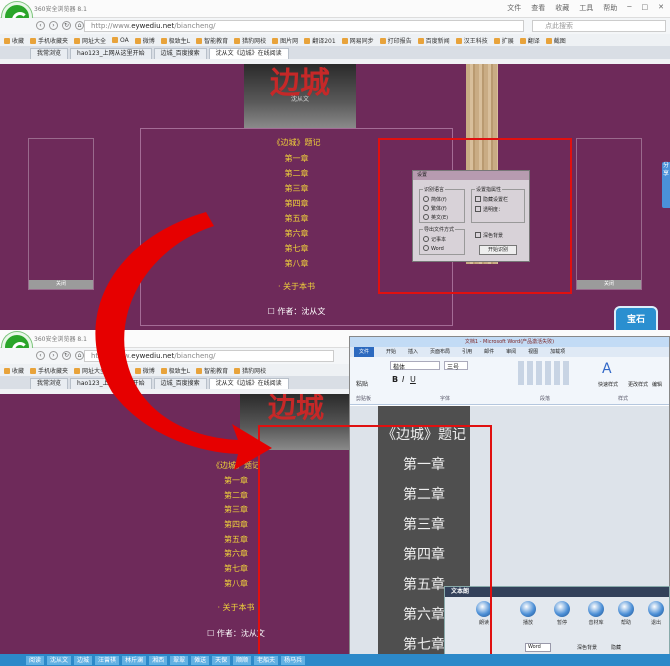  Describe the element at coordinates (629, 8) in the screenshot. I see `minimize-icon: ─` at that location.